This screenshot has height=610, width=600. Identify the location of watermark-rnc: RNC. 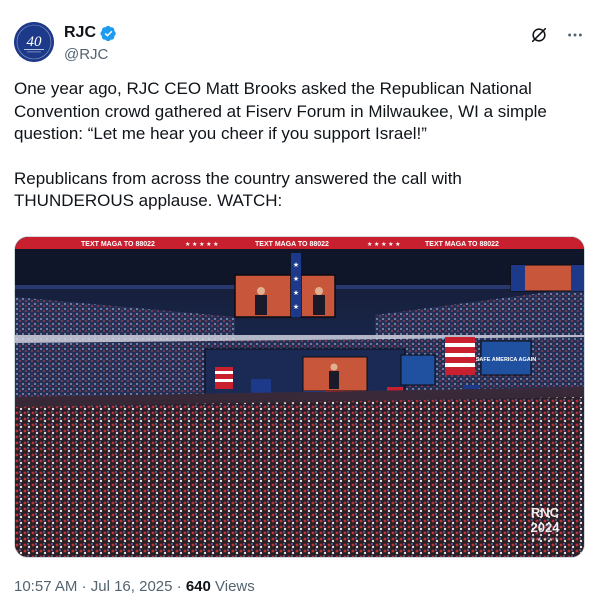
(545, 512).